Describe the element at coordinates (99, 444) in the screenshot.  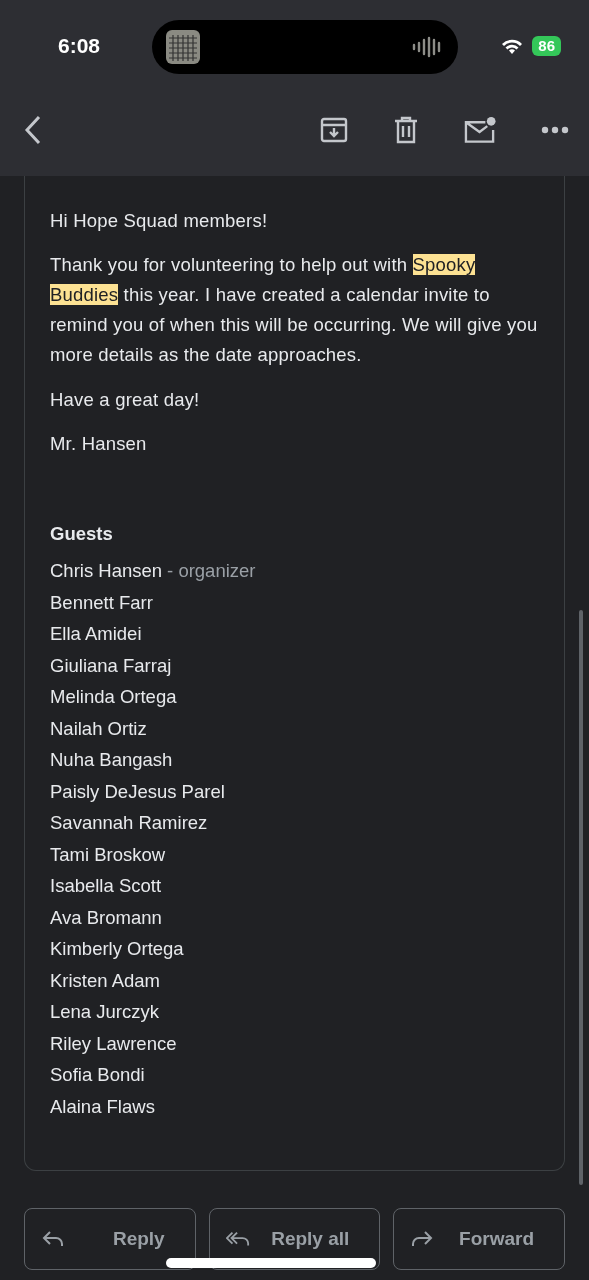
I see `signature-text: Mr. Hansen` at that location.